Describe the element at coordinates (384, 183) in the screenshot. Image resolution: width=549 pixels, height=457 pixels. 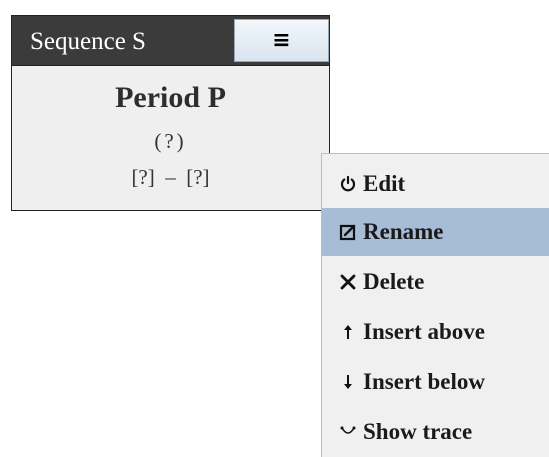
I see `menu-item-label: Edit` at that location.